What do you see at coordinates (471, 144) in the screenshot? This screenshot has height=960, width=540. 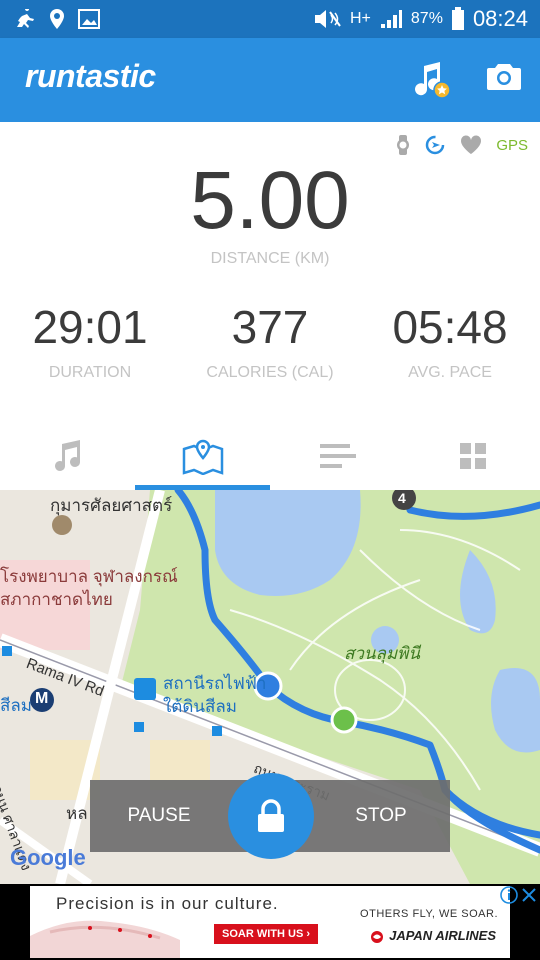 I see `heart-rate-icon` at bounding box center [471, 144].